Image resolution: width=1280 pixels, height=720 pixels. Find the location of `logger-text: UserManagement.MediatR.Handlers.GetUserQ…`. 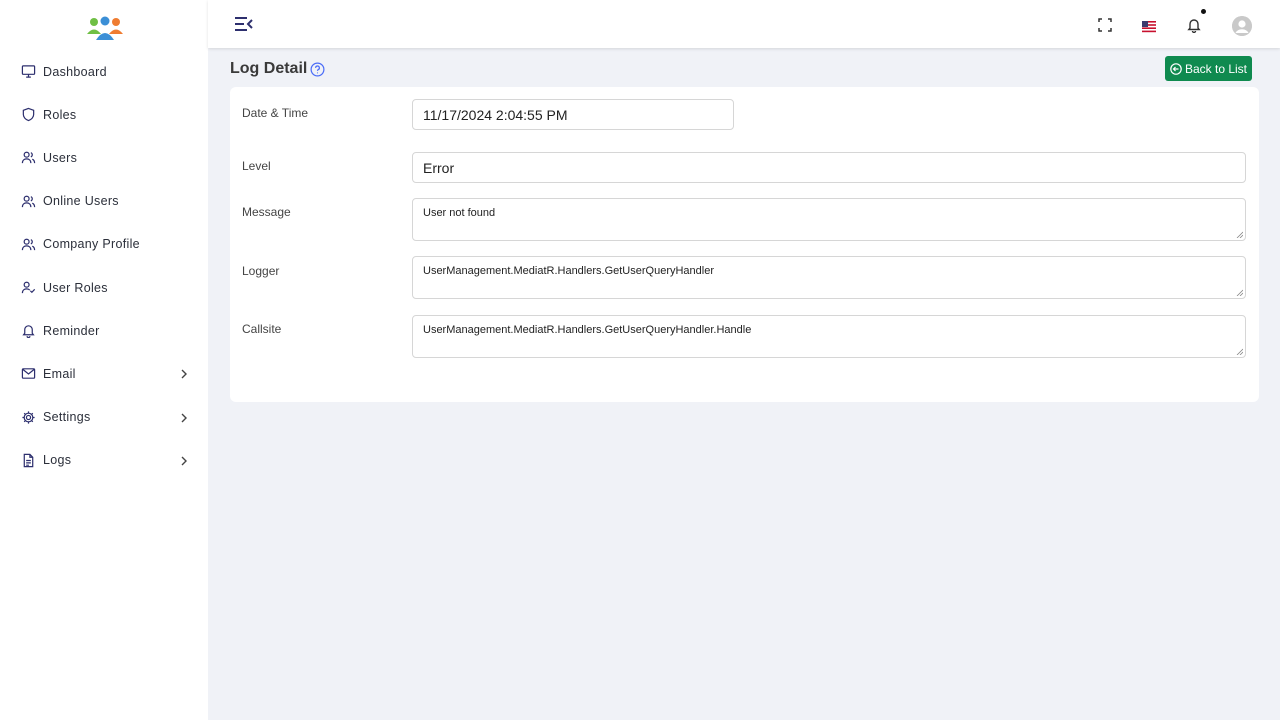

logger-text: UserManagement.MediatR.Handlers.GetUserQ… is located at coordinates (569, 271).